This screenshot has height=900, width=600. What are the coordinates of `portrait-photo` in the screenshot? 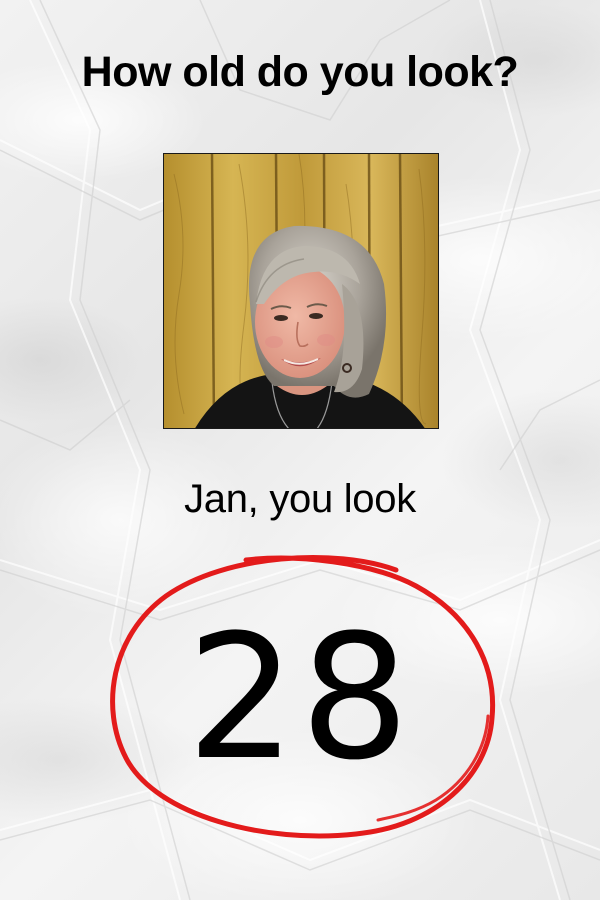 It's located at (301, 291).